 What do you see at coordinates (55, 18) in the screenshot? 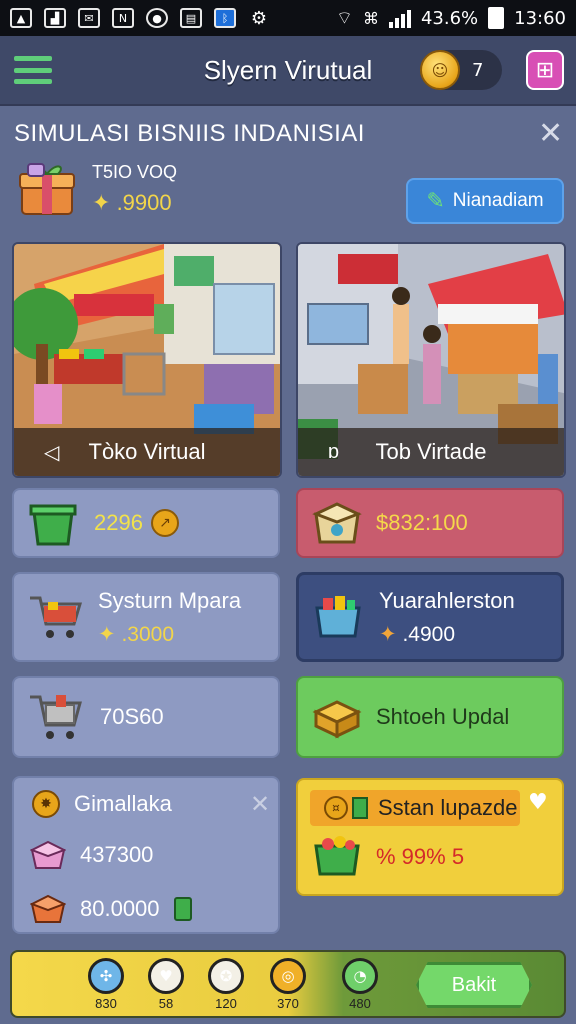
I see `chart-icon: ▟` at bounding box center [55, 18].